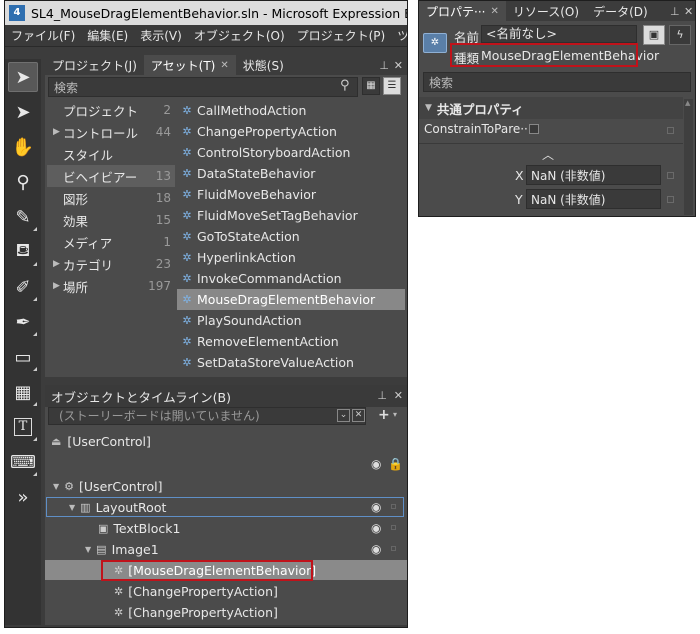 The width and height of the screenshot is (700, 634). Describe the element at coordinates (291, 194) in the screenshot. I see `behavior-item: ✲ FluidMoveBehavior` at that location.